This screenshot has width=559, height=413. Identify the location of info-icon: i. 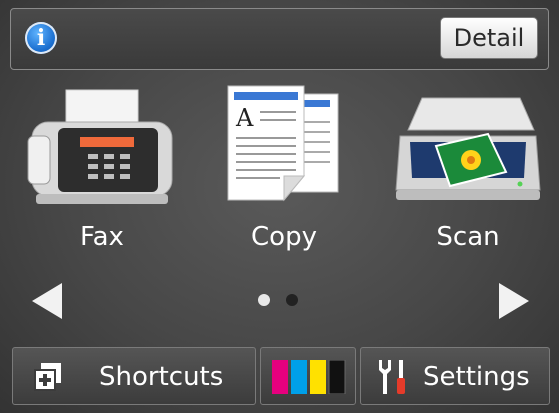
(41, 38).